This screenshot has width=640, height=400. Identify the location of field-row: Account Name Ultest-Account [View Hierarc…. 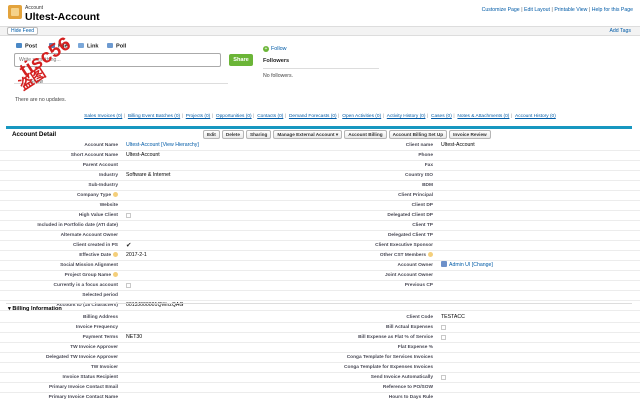
(320, 146).